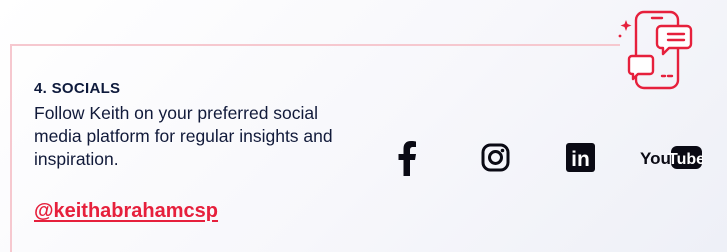 This screenshot has height=252, width=727. What do you see at coordinates (495, 157) in the screenshot?
I see `instagram-icon` at bounding box center [495, 157].